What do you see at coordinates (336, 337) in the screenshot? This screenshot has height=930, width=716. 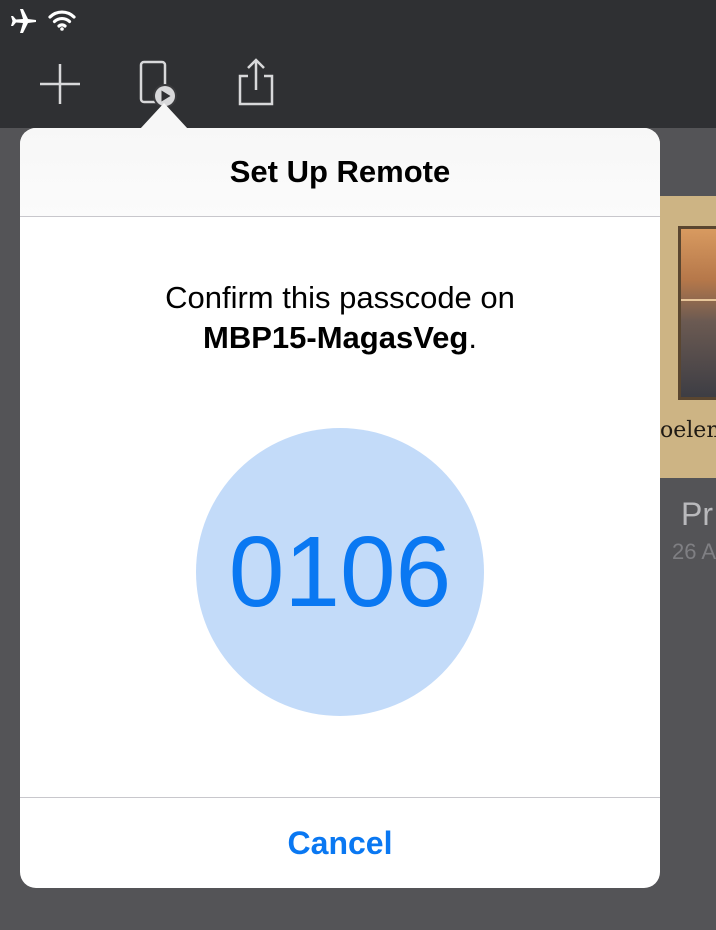 I see `device-name: MBP15-MagasVeg` at bounding box center [336, 337].